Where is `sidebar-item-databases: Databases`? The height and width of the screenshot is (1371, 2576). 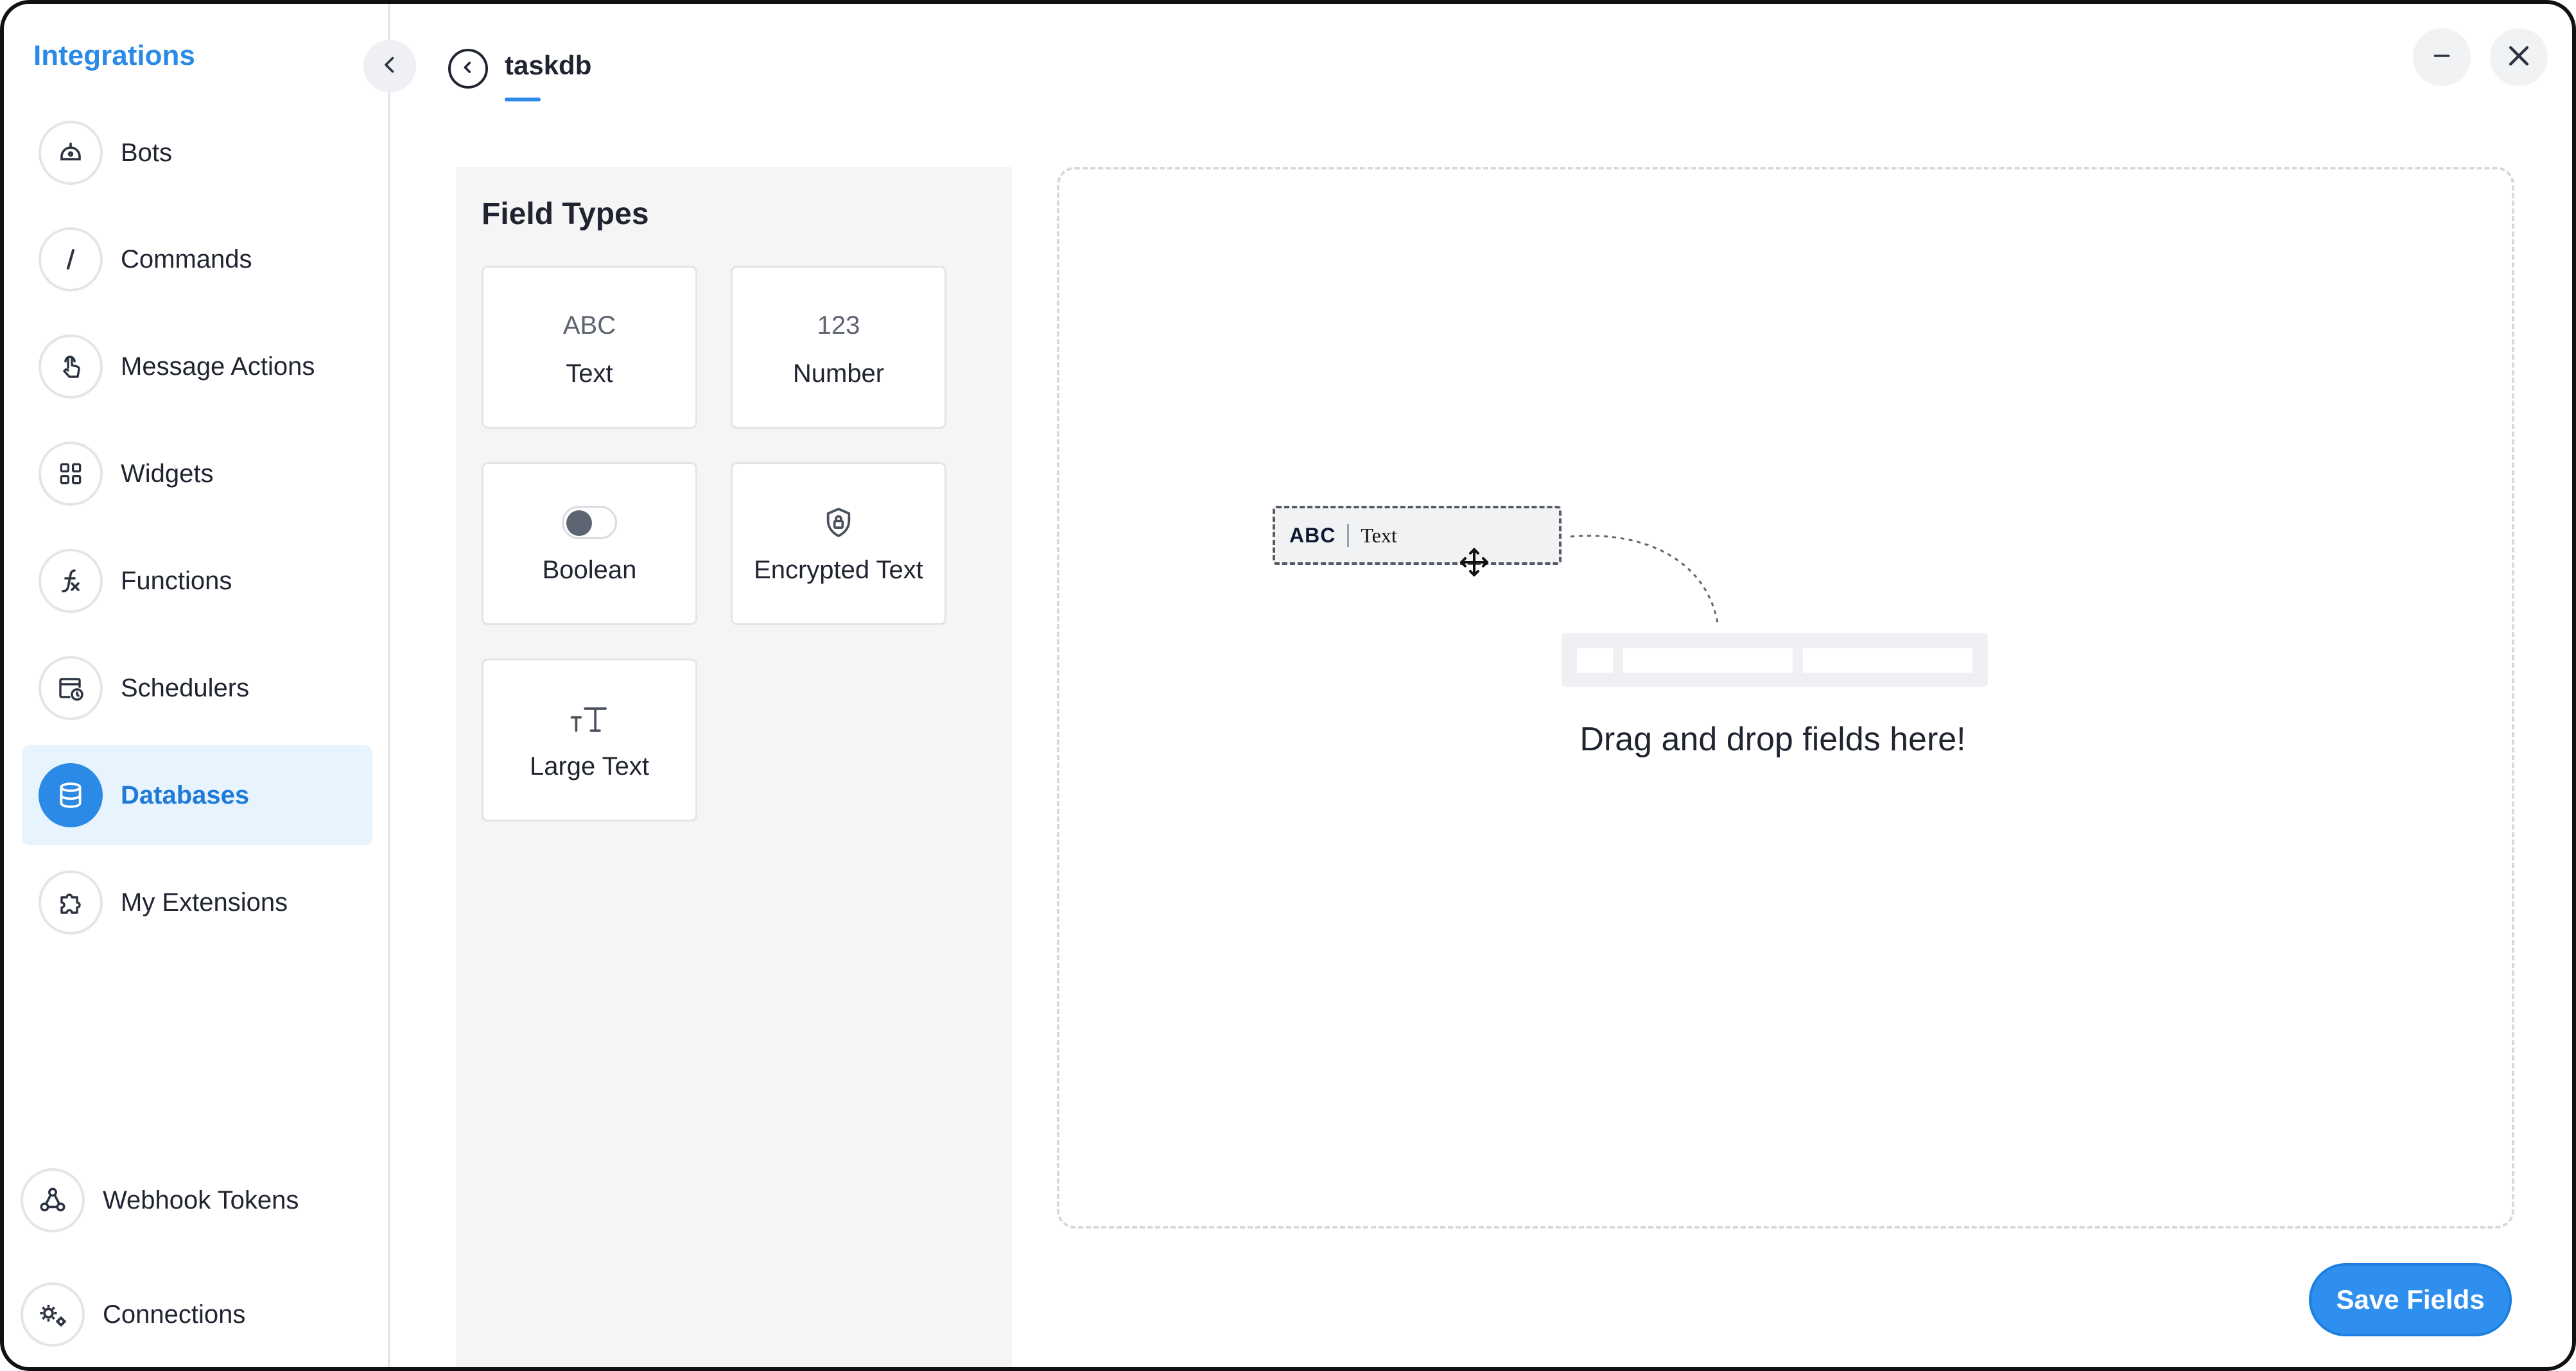 sidebar-item-databases: Databases is located at coordinates (197, 795).